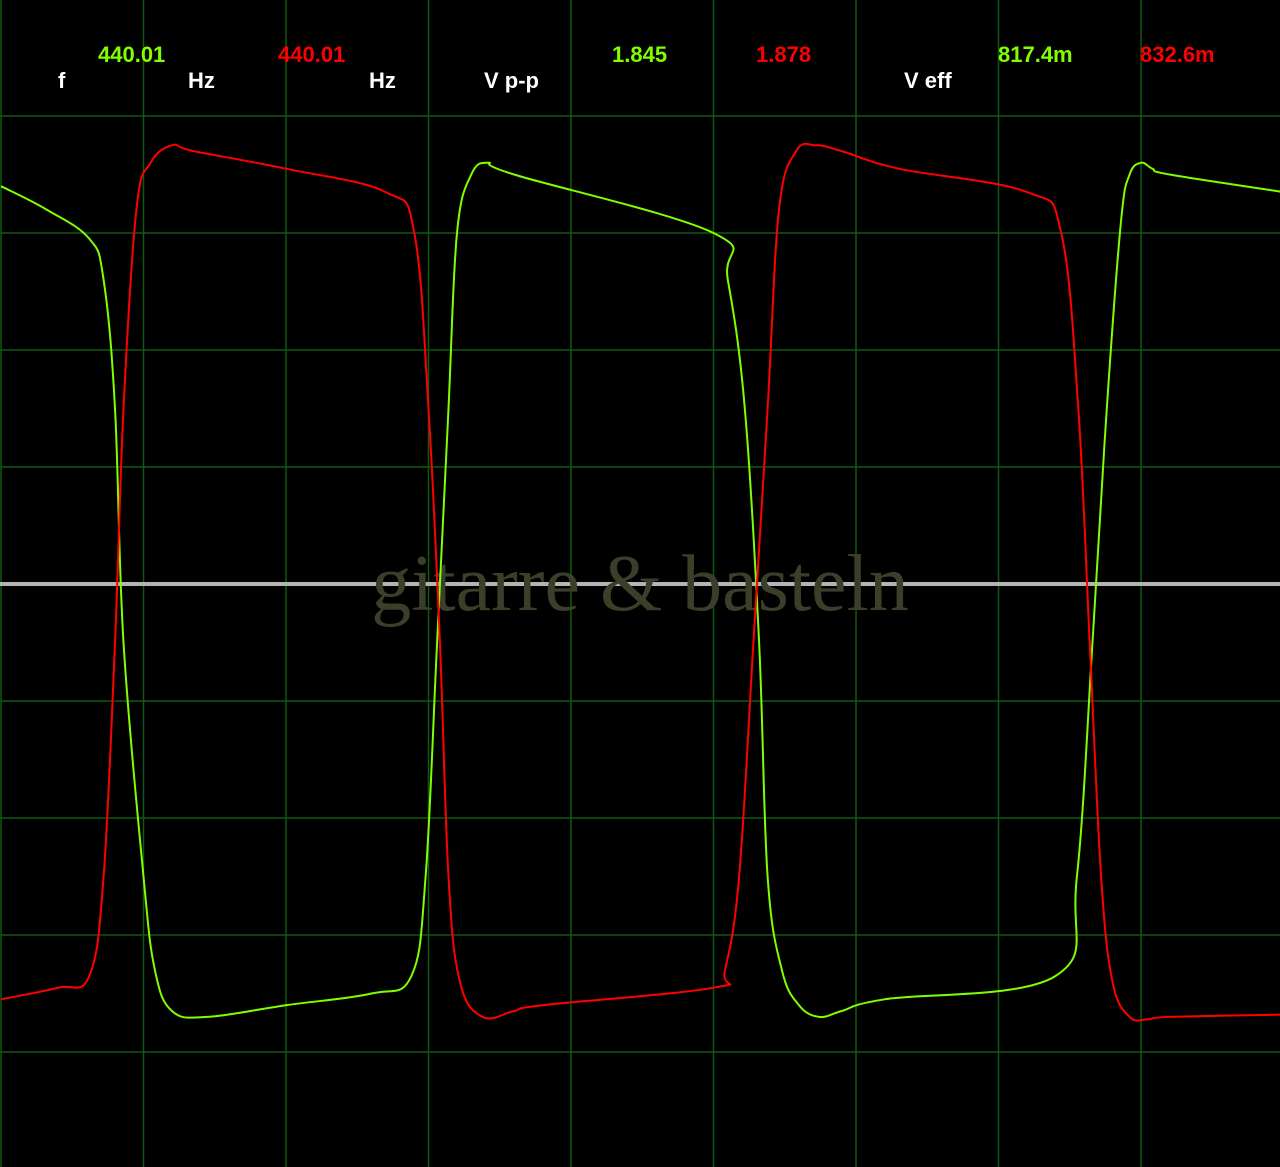 The width and height of the screenshot is (1280, 1167). What do you see at coordinates (1035, 54) in the screenshot?
I see `veff-ch1-value: 817.4m` at bounding box center [1035, 54].